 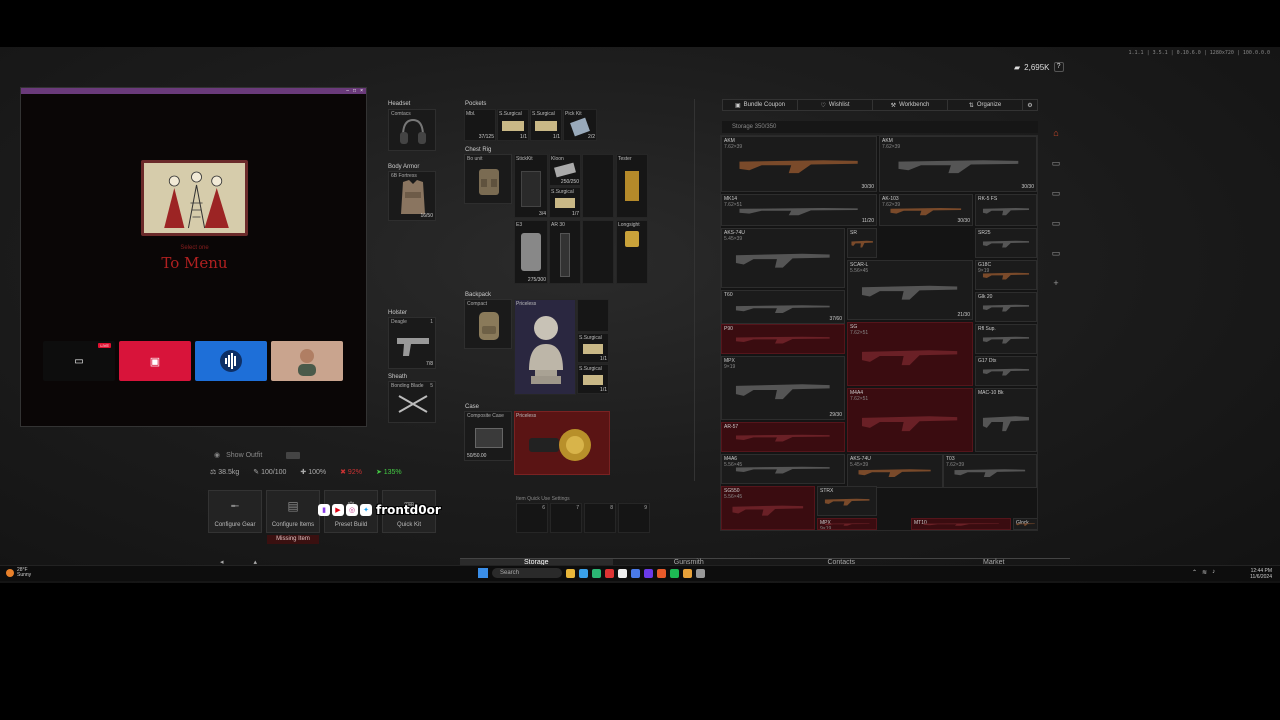 What do you see at coordinates (155, 361) in the screenshot?
I see `media-tile: ▣` at bounding box center [155, 361].